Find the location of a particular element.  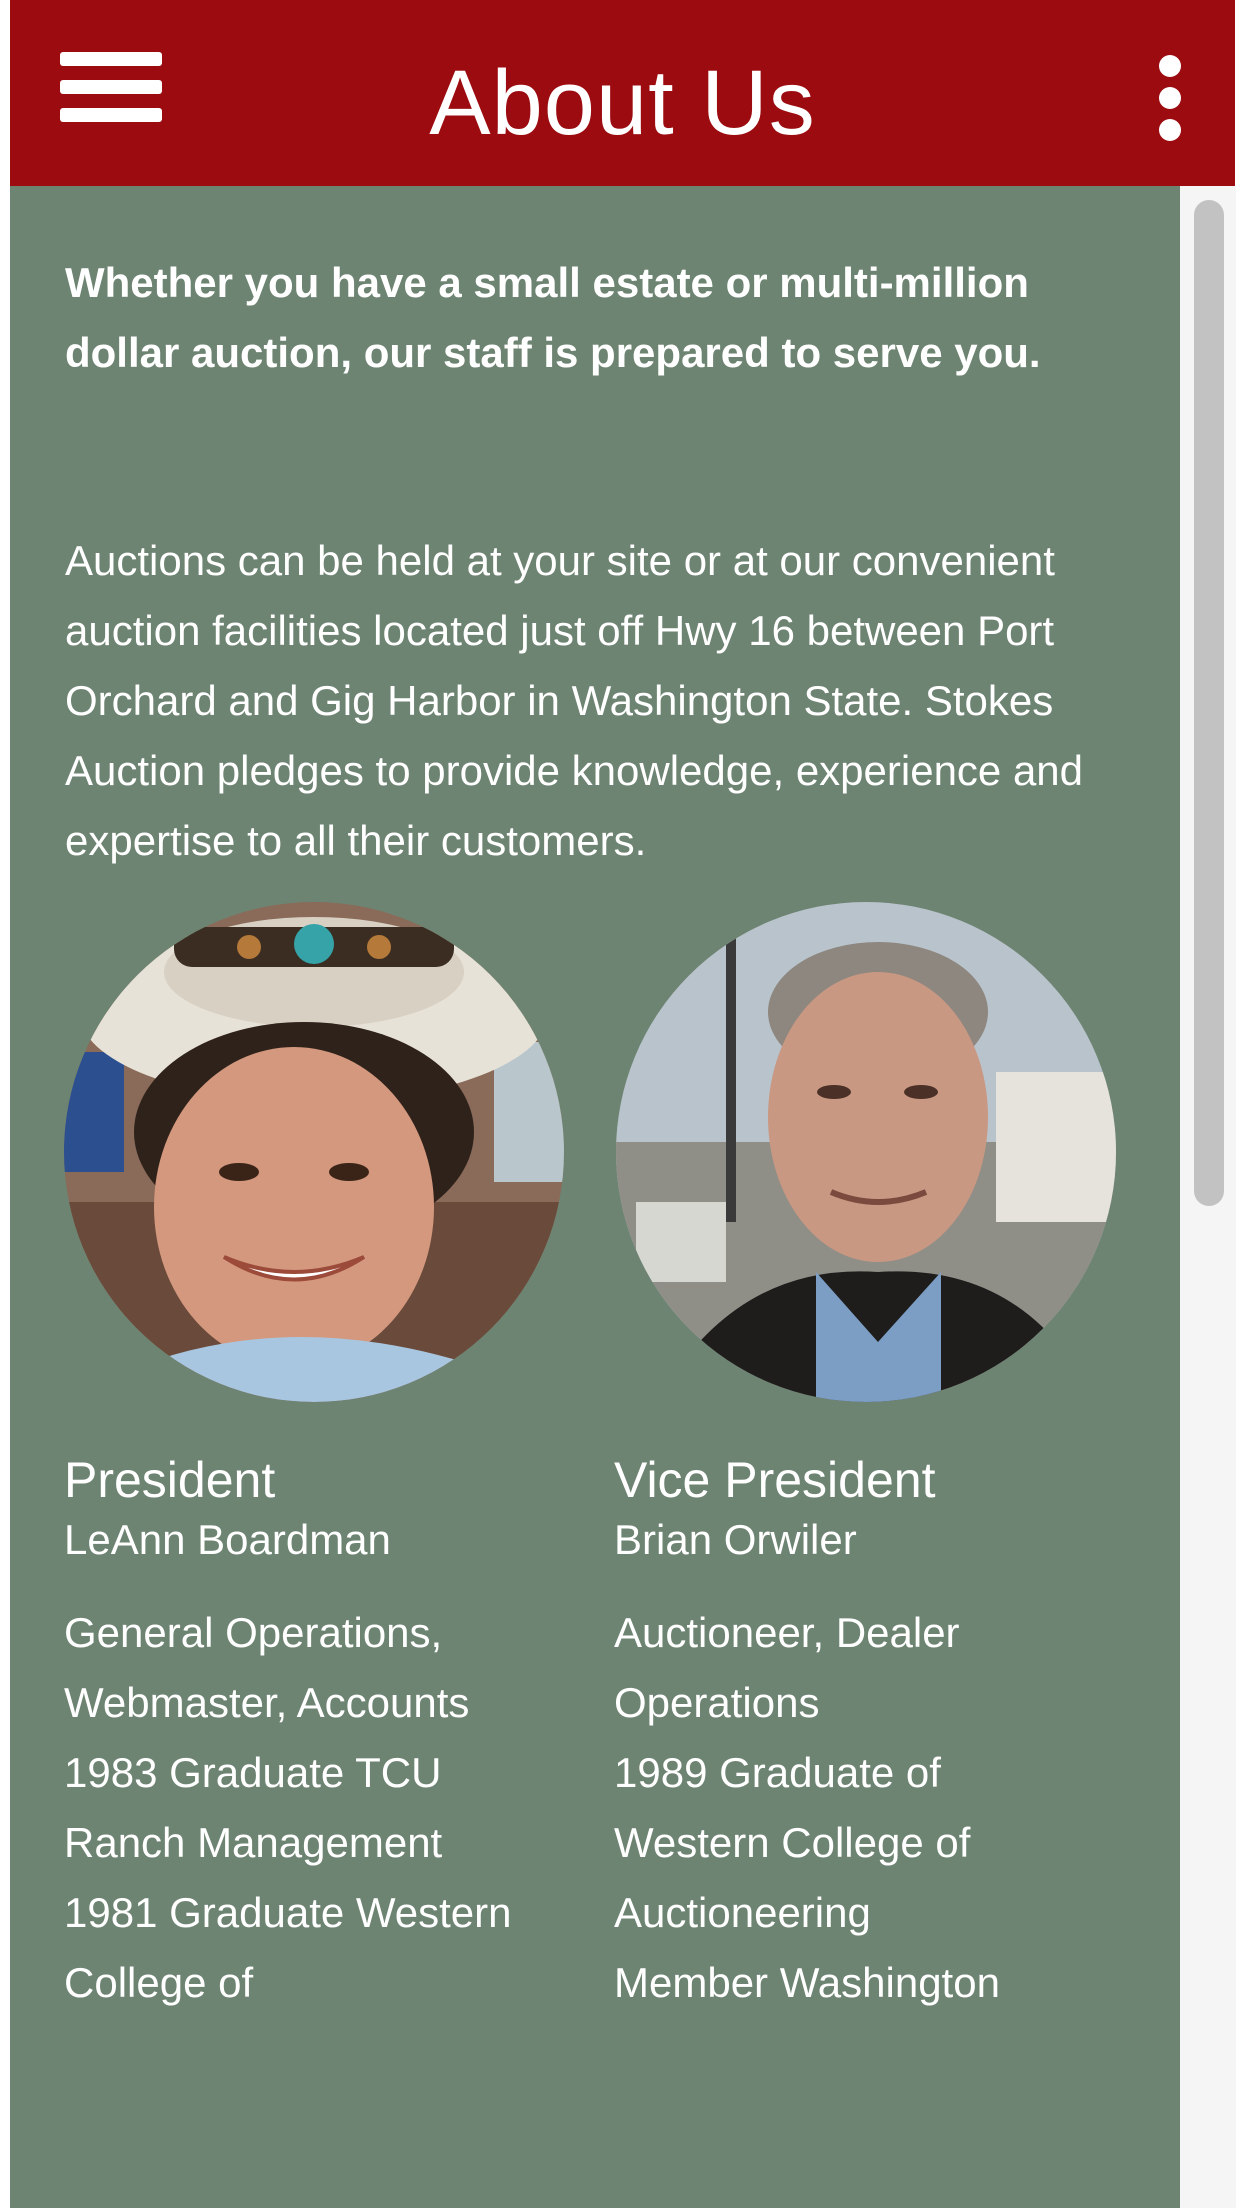

staff-desc-line: Webmaster, Accounts is located at coordinates (267, 1702).